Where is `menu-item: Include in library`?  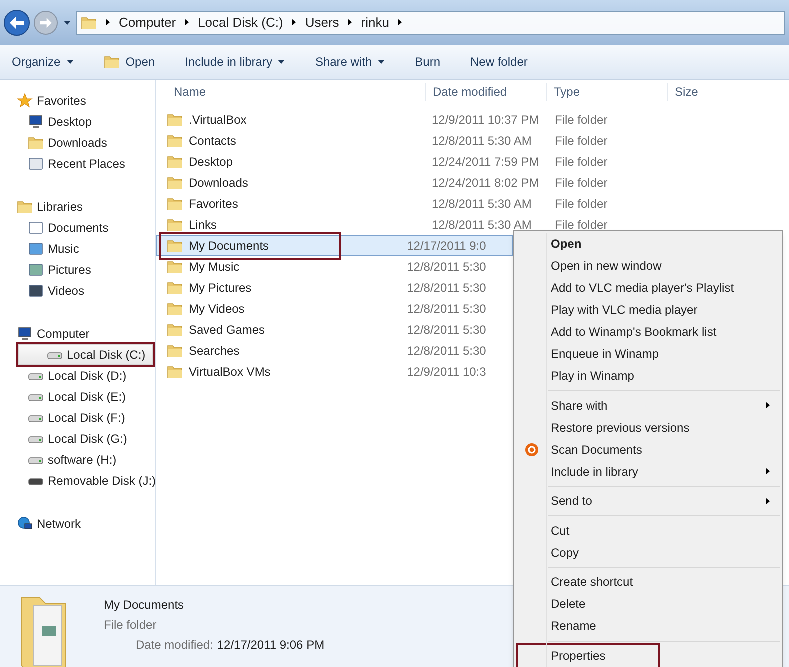
menu-item: Include in library is located at coordinates (648, 471).